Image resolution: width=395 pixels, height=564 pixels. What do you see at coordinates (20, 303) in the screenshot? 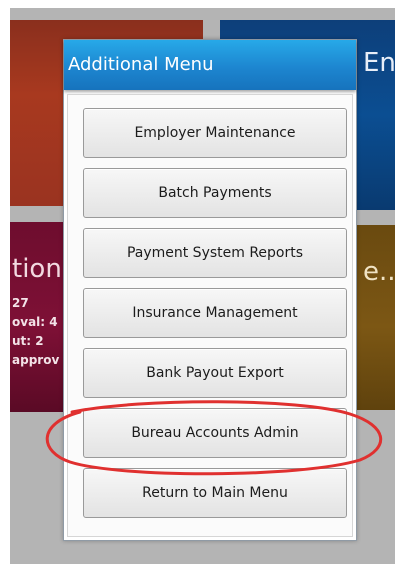
I see `tile-stat-line: 27` at bounding box center [20, 303].